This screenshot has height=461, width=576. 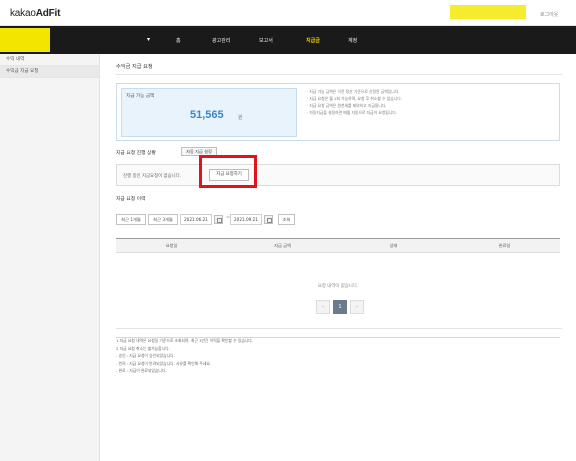 I want to click on pagination: ‹ 1 ›, so click(x=341, y=307).